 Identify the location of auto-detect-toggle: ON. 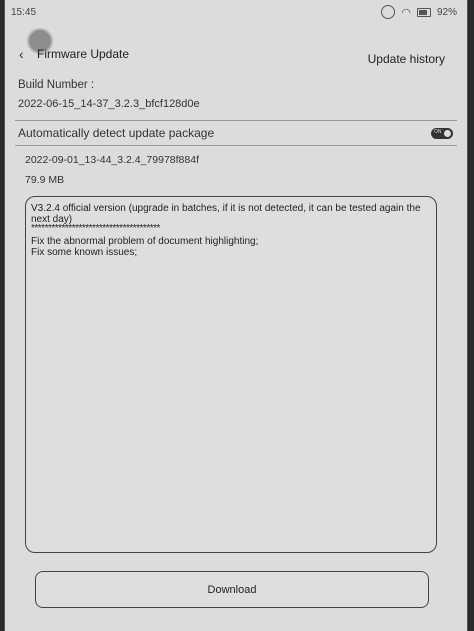
(442, 133).